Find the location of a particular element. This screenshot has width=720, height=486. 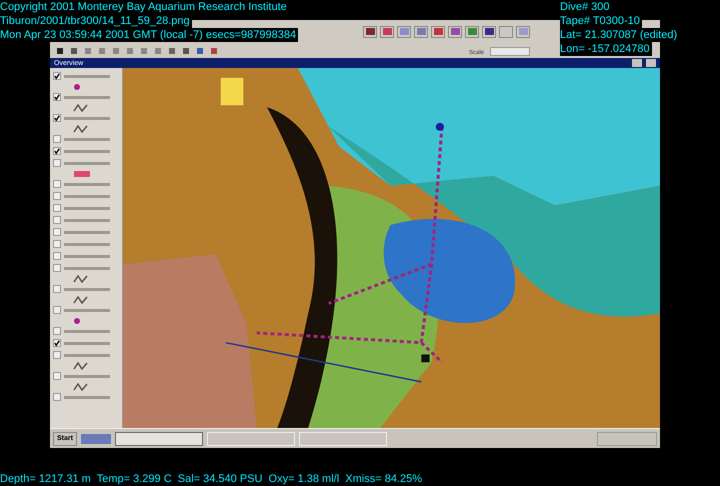

overlay-text: Lat= 21.307087 (edited) is located at coordinates (620, 35).